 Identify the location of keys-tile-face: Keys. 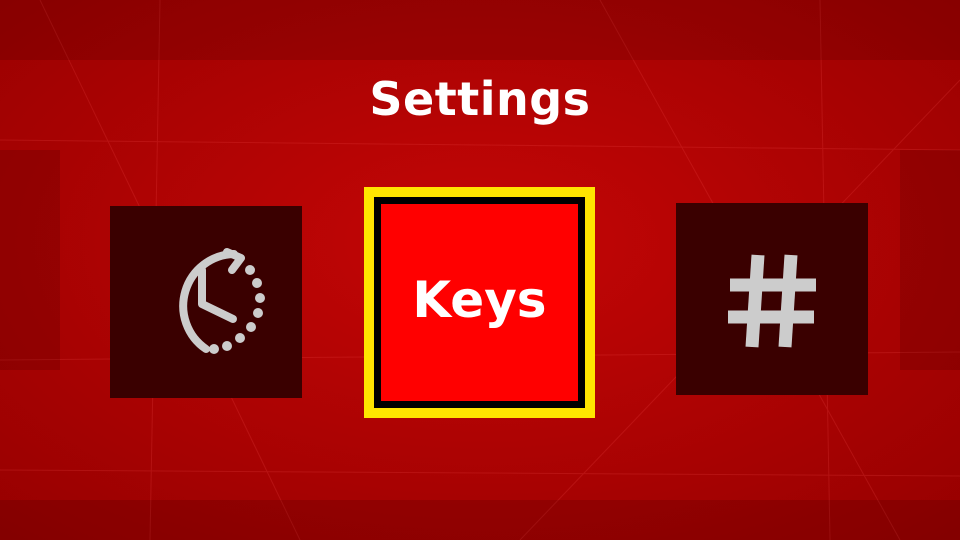
(479, 302).